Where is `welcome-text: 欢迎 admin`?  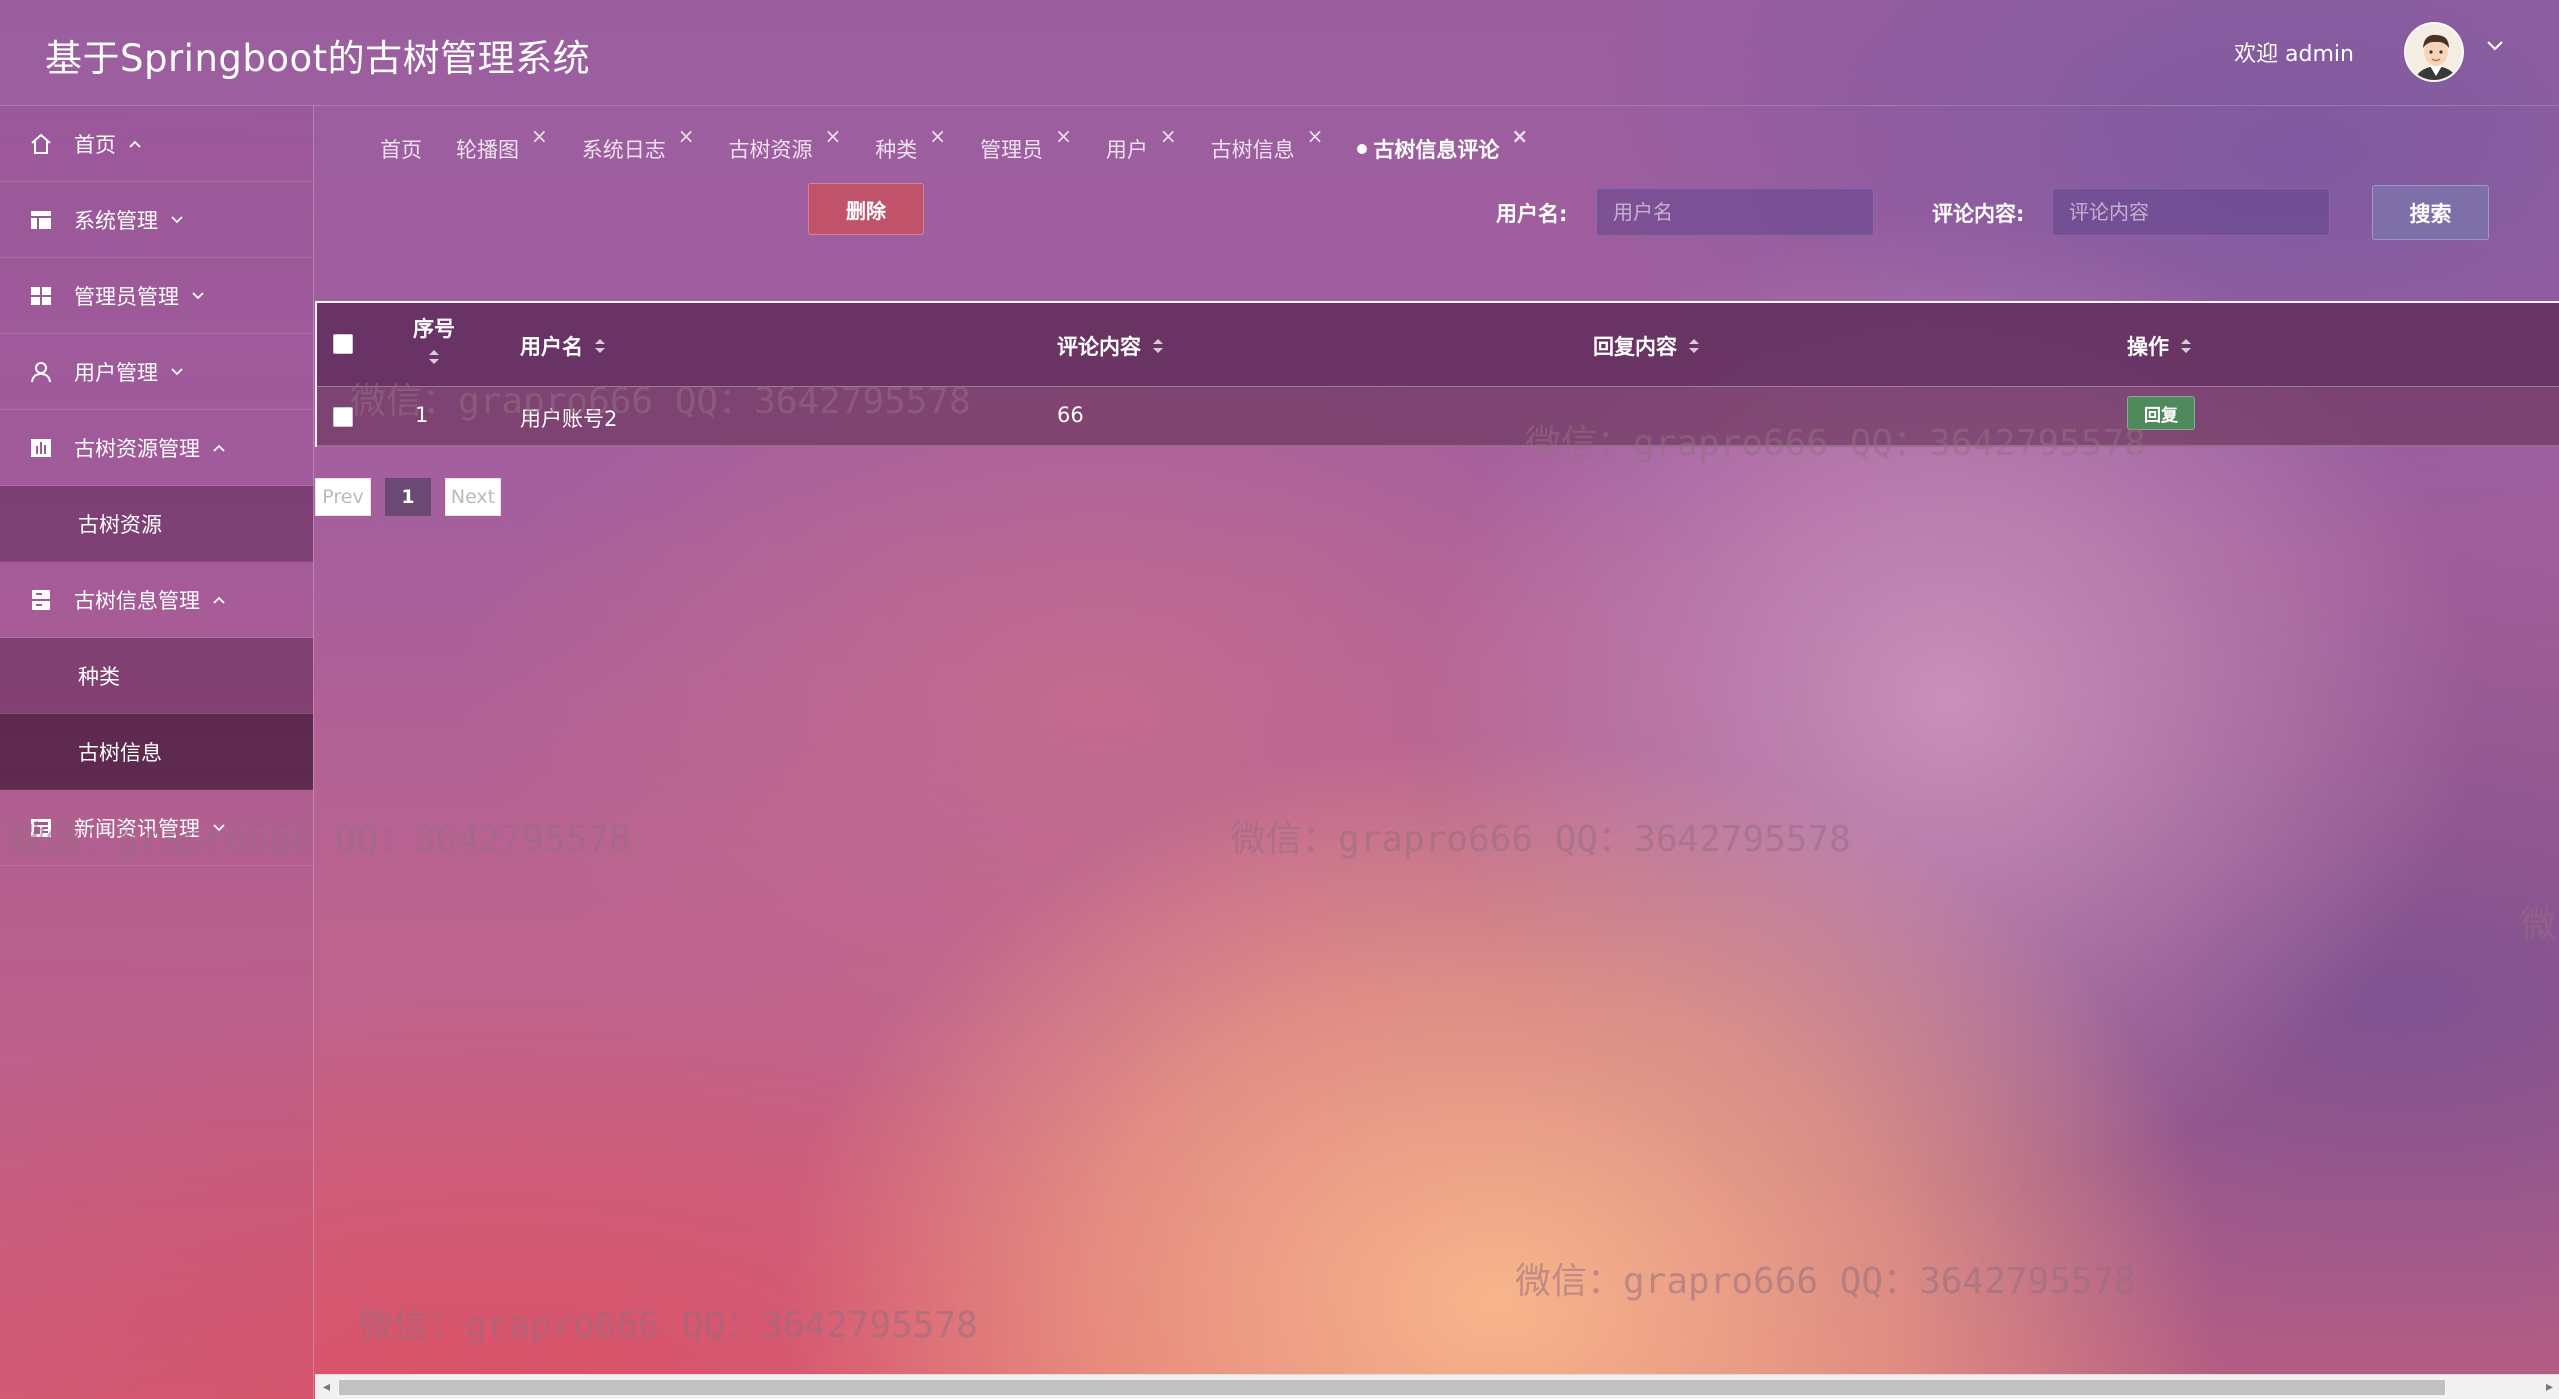 welcome-text: 欢迎 admin is located at coordinates (2294, 54).